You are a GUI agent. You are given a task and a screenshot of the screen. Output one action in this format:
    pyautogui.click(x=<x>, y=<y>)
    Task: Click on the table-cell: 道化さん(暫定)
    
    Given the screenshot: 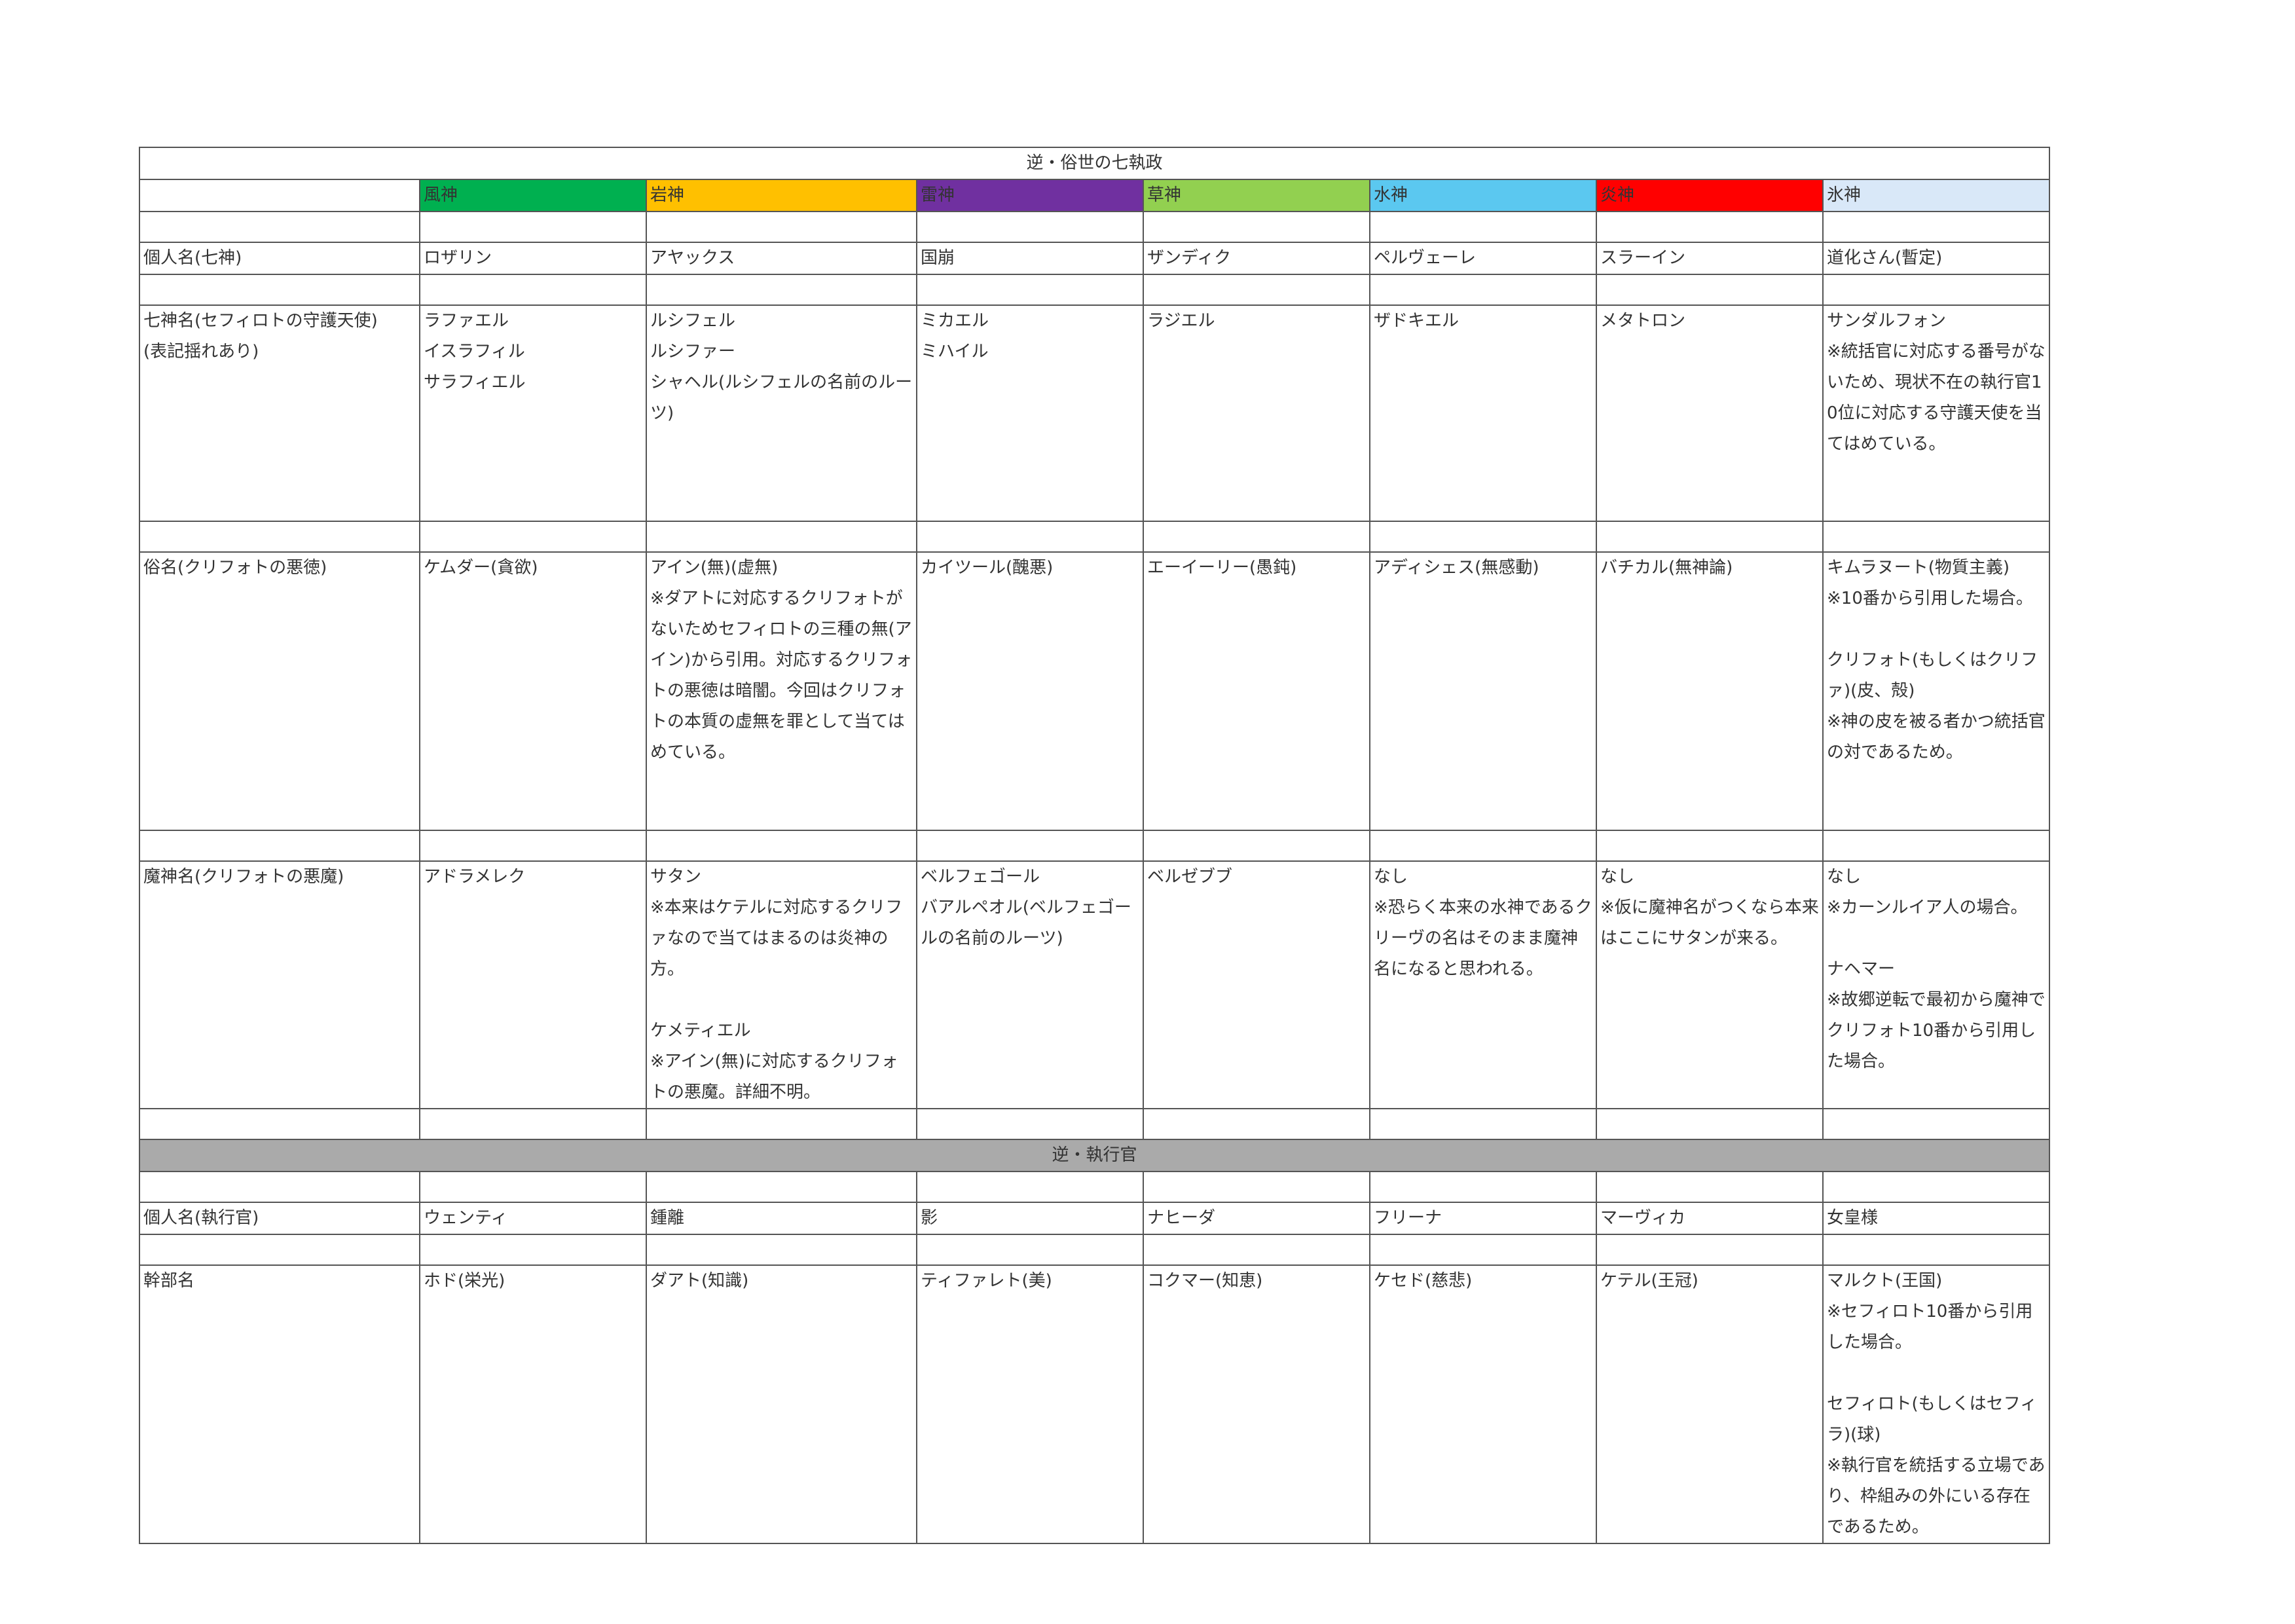 What is the action you would take?
    pyautogui.click(x=1936, y=258)
    